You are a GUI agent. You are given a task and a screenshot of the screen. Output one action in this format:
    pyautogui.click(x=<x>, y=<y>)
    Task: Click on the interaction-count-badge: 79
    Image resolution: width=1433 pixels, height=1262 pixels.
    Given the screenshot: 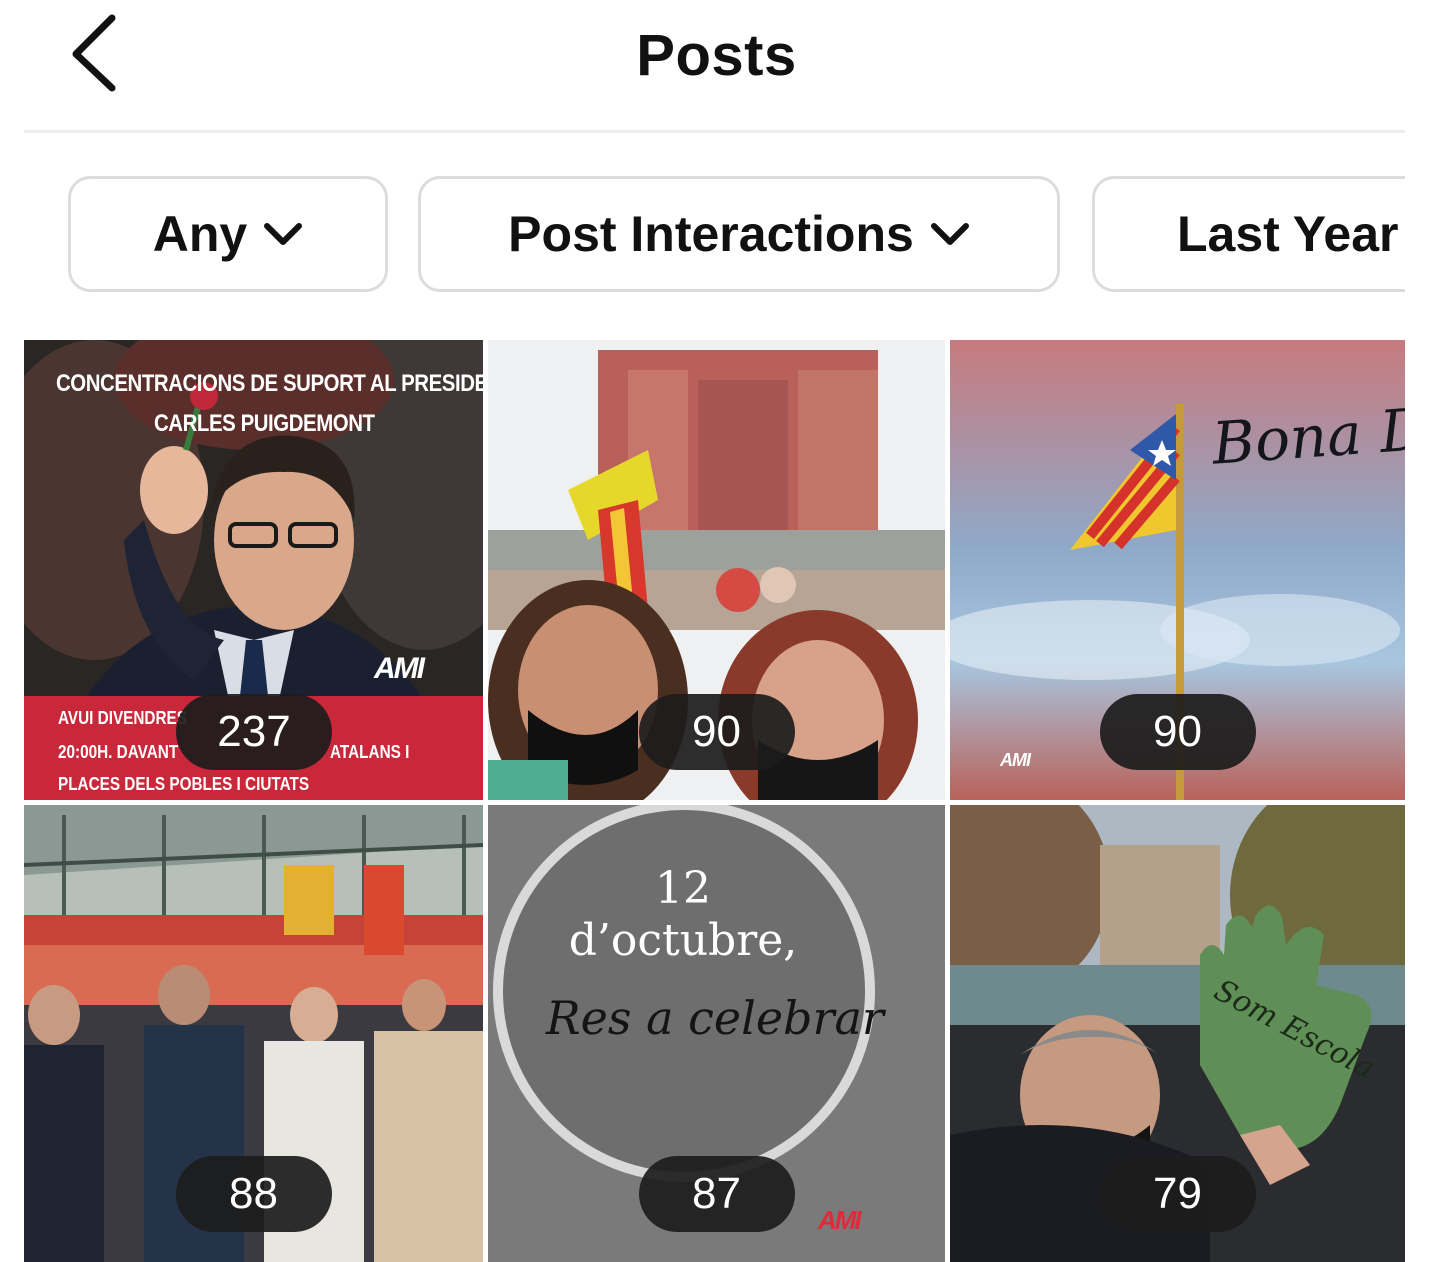 What is the action you would take?
    pyautogui.click(x=1177, y=1194)
    